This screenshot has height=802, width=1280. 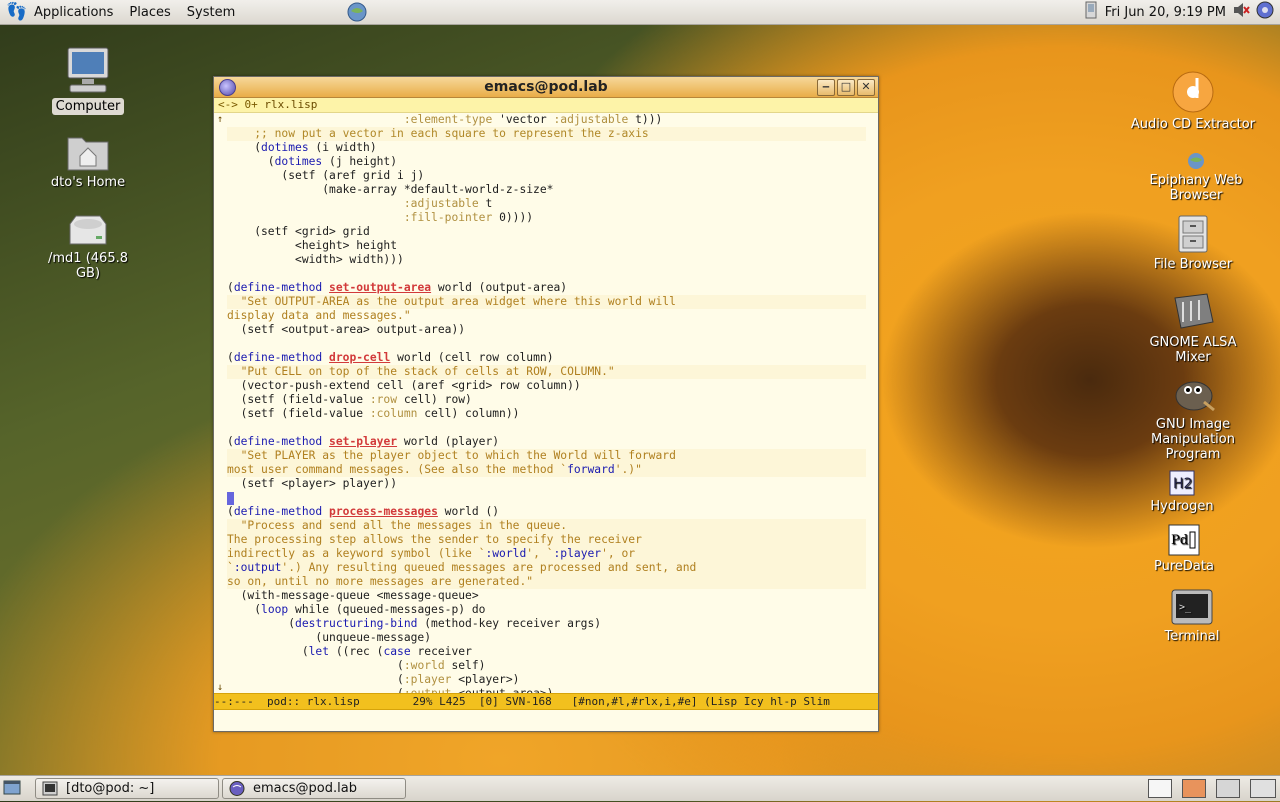 What do you see at coordinates (312, 245) in the screenshot?
I see `code-line: <height> height` at bounding box center [312, 245].